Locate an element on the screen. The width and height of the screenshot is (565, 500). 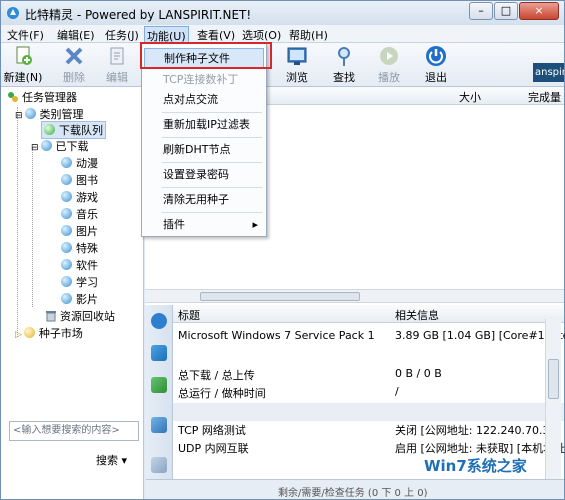
new-button: 新建(N) is located at coordinates (23, 65).